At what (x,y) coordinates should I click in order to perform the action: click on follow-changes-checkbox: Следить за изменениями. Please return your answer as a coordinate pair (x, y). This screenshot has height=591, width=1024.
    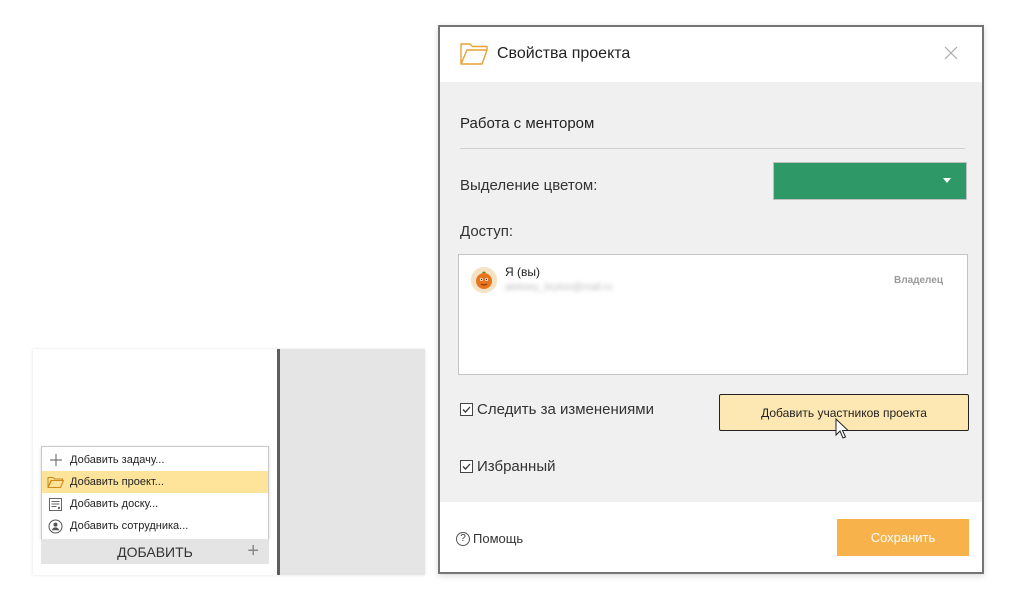
    Looking at the image, I should click on (557, 409).